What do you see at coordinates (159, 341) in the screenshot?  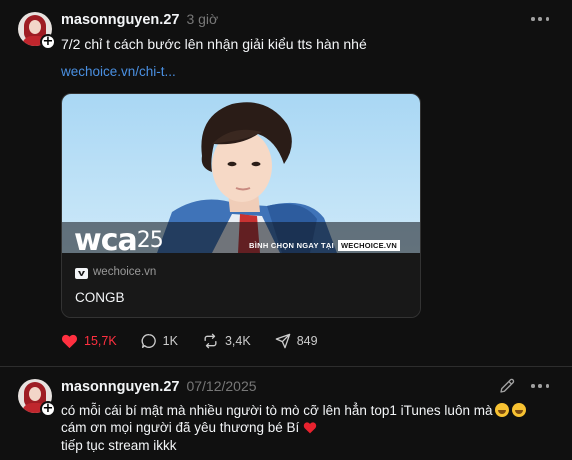 I see `comment-button: 1K` at bounding box center [159, 341].